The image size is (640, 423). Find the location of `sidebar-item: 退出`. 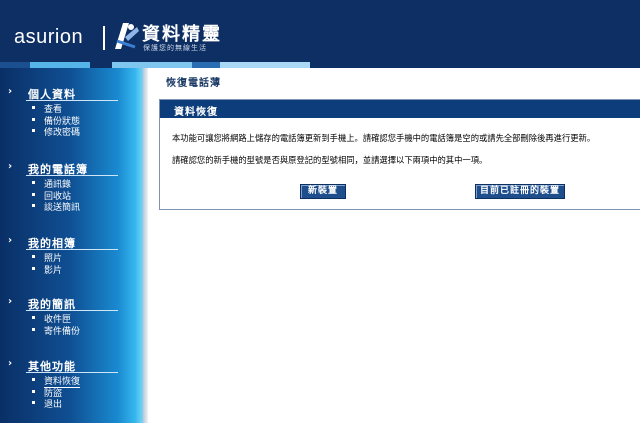

sidebar-item: 退出 is located at coordinates (71, 403).